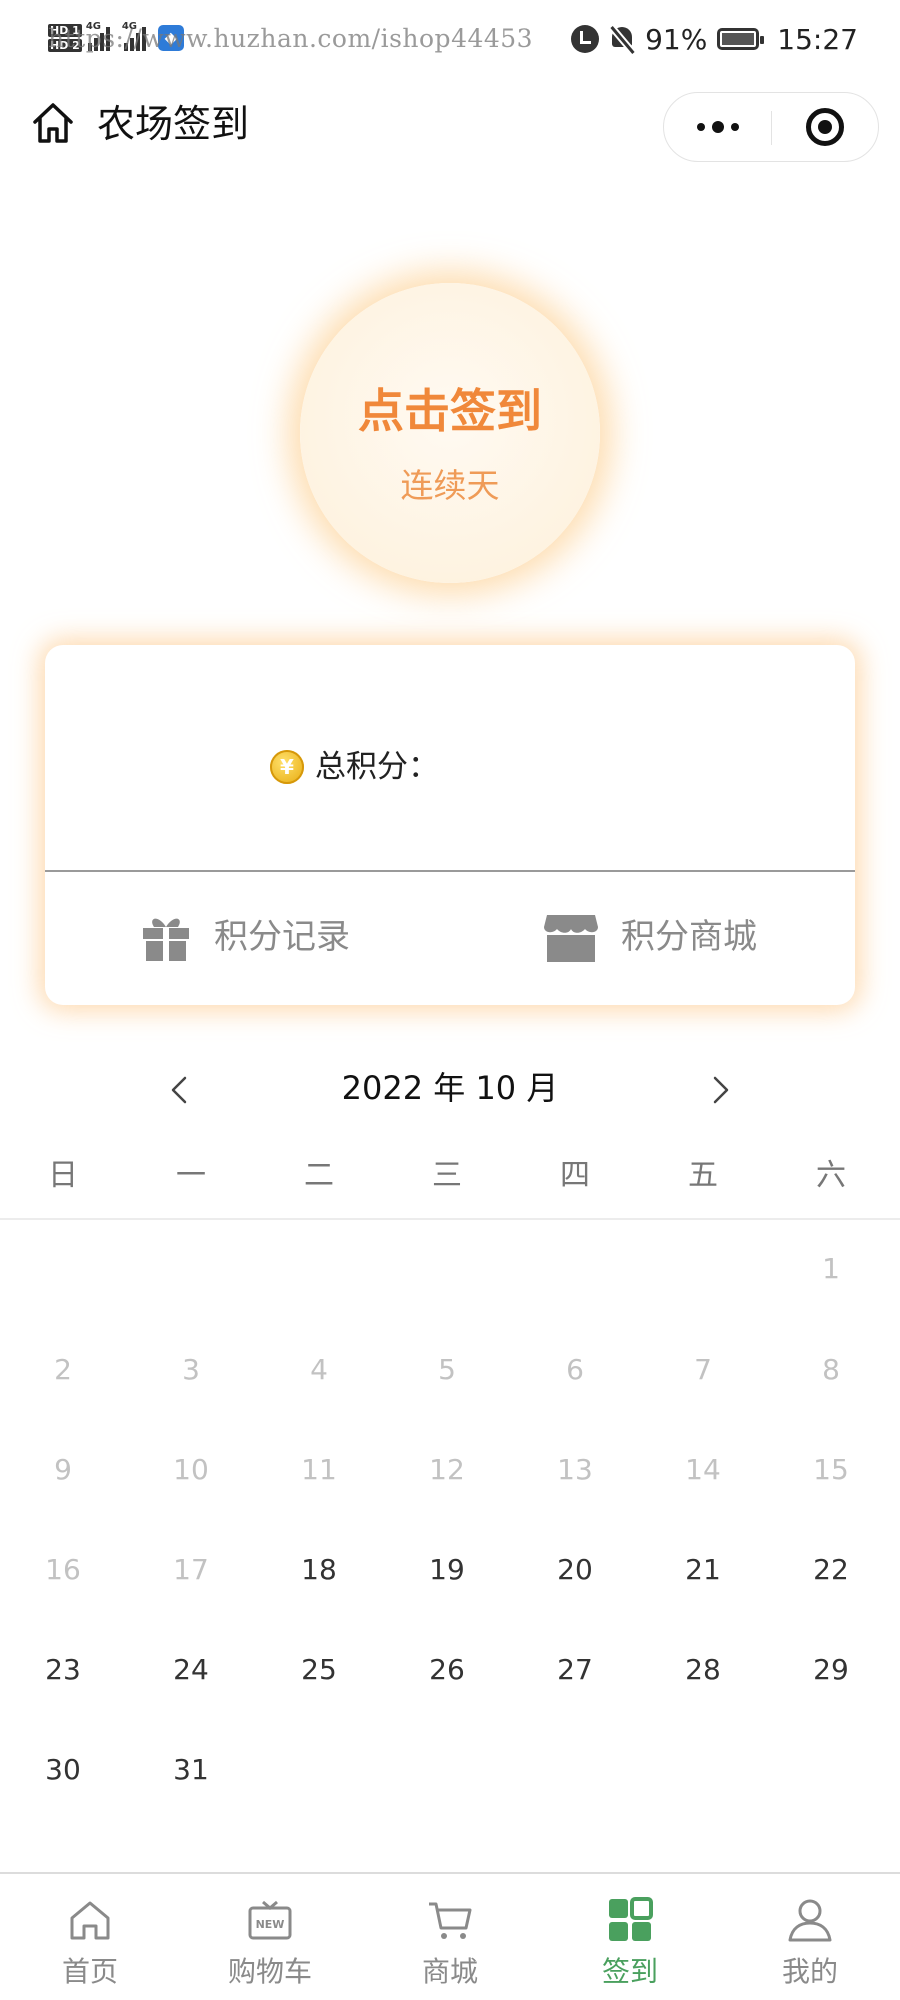  I want to click on calendar-day: 11, so click(319, 1470).